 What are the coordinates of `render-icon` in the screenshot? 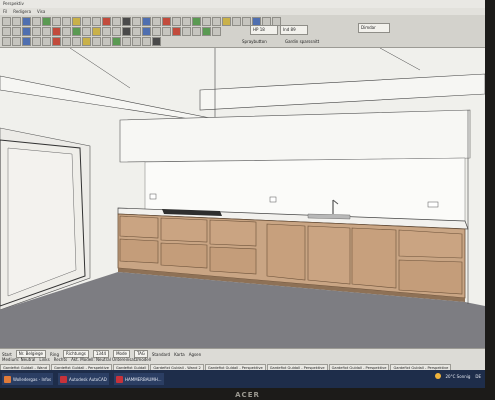 It's located at (196, 21).